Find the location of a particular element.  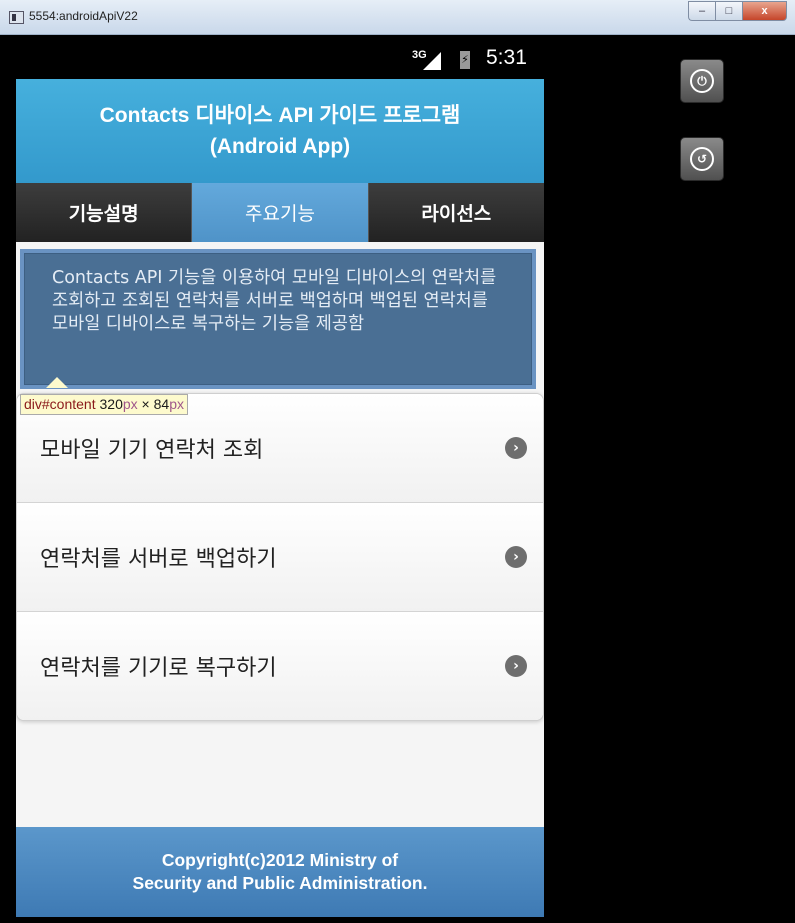

footer-line1: Copyright(c)2012 Ministry of is located at coordinates (280, 860).